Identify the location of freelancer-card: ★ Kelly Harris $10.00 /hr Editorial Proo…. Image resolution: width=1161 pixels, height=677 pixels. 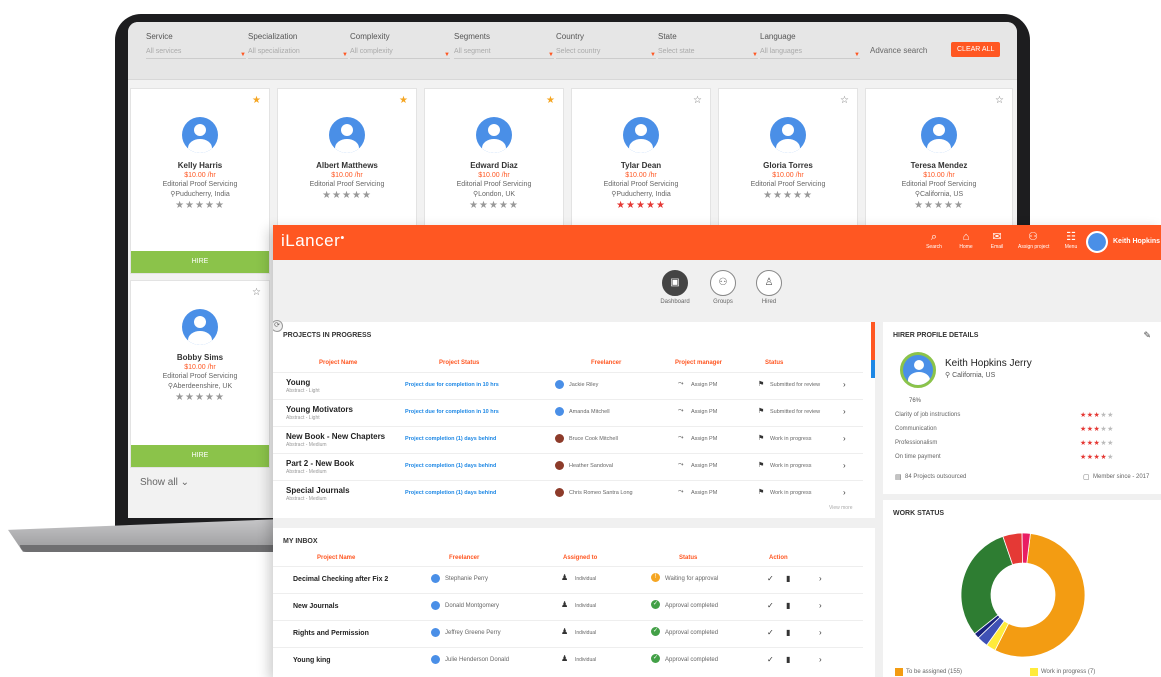
(200, 181).